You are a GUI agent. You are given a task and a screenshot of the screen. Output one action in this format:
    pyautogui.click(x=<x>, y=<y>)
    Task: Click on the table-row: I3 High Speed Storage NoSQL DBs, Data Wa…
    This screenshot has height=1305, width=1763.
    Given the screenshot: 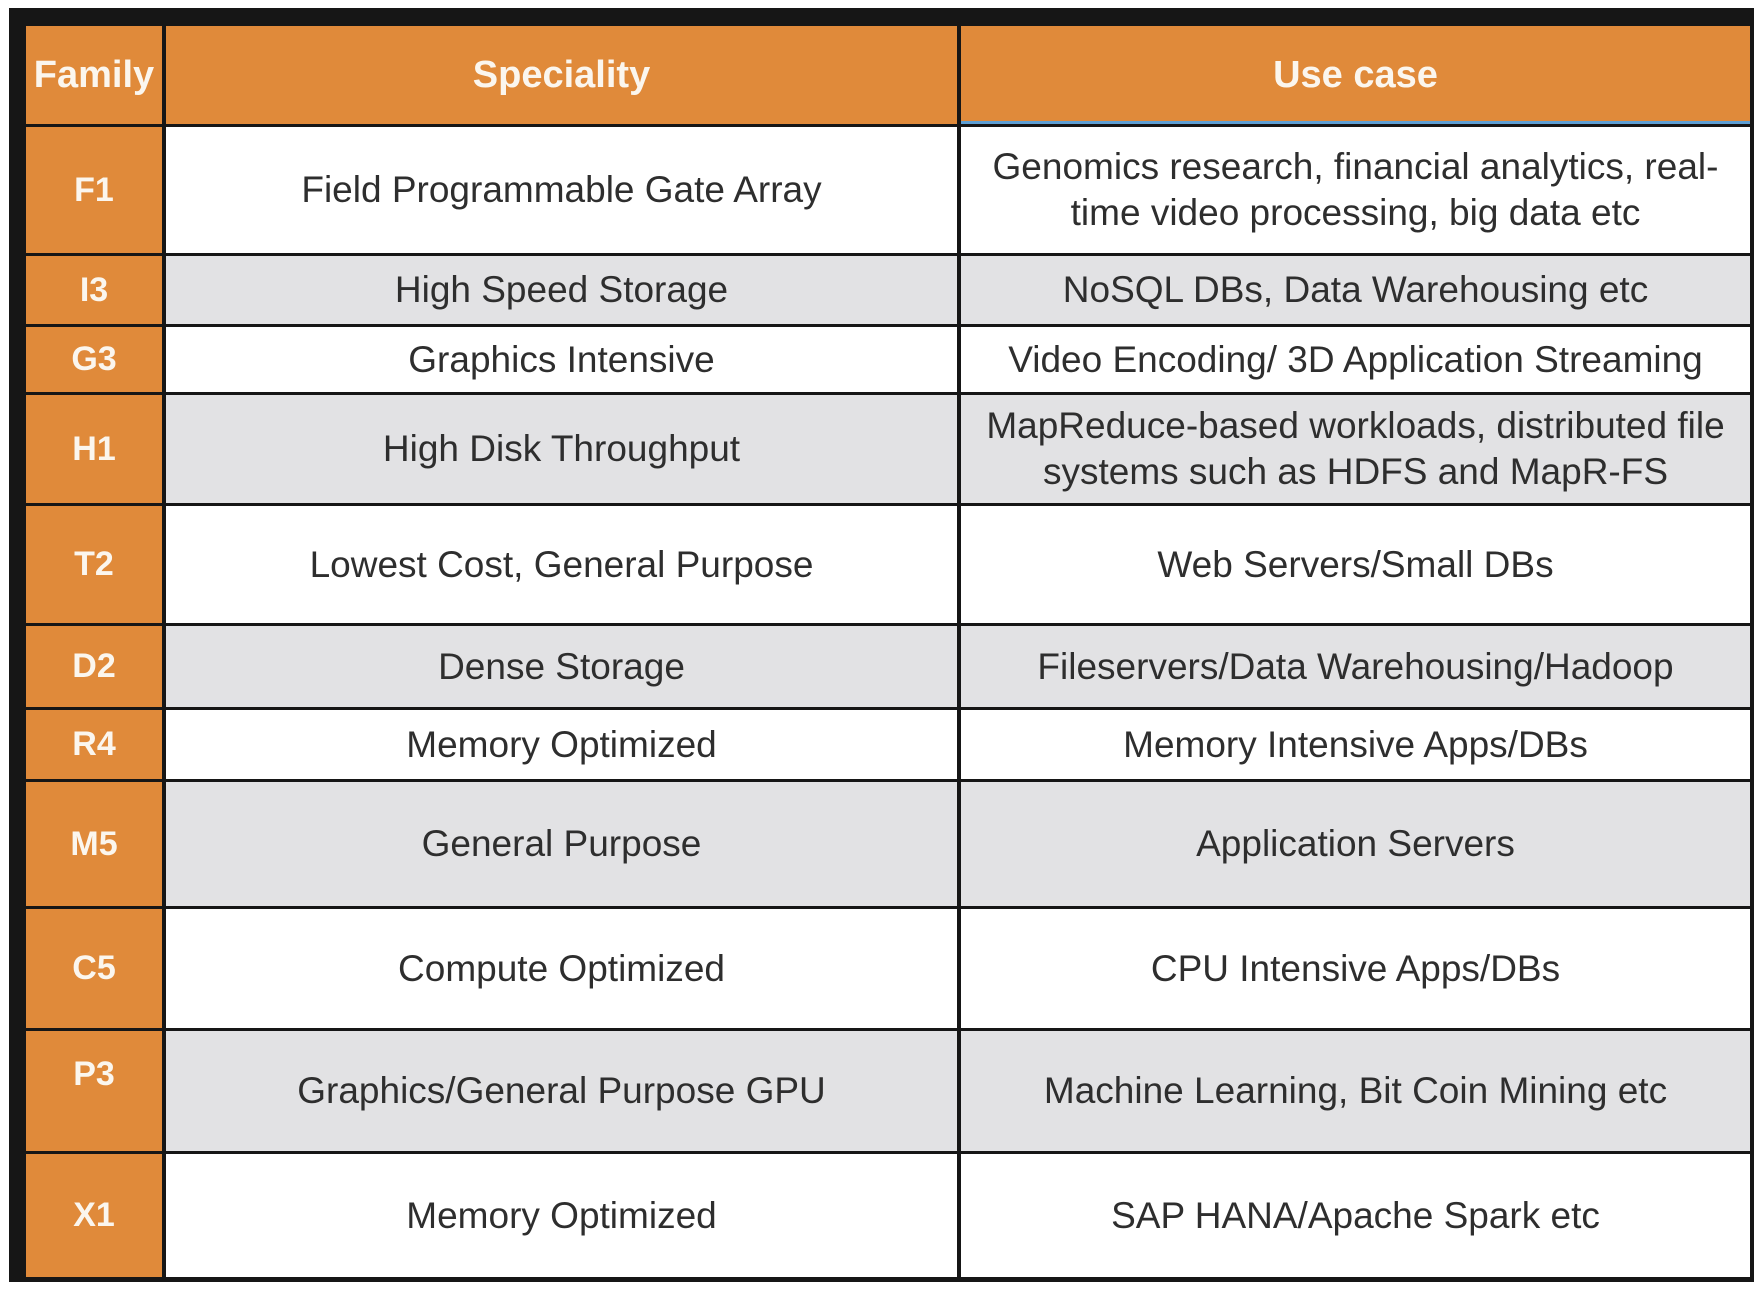 What is the action you would take?
    pyautogui.click(x=888, y=290)
    